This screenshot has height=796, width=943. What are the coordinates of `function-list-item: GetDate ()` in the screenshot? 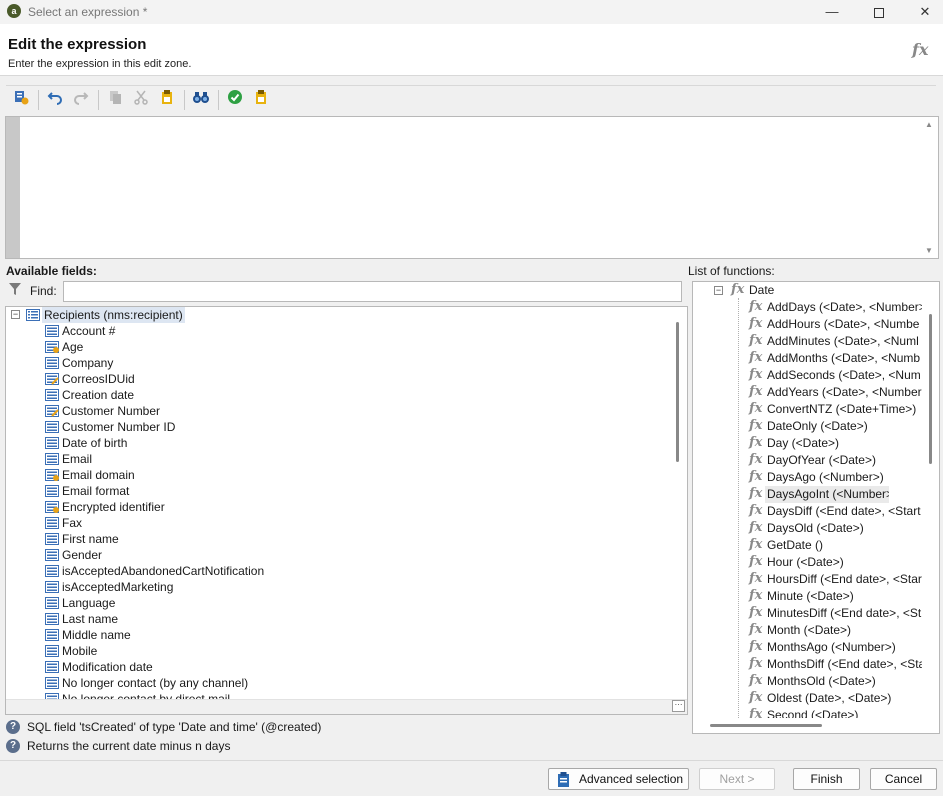 It's located at (795, 545).